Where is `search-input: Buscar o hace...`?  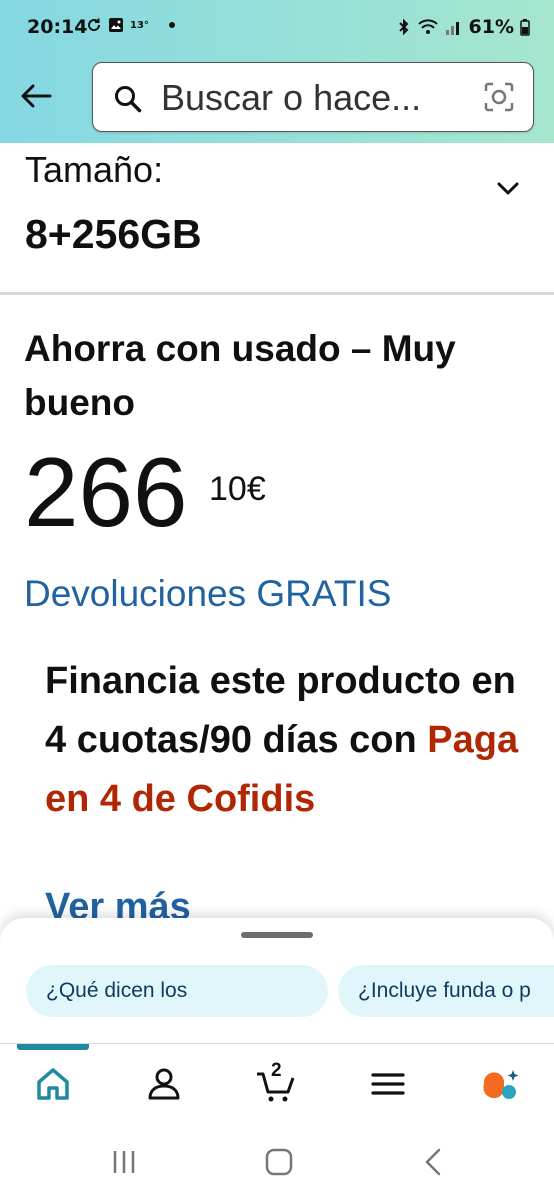 search-input: Buscar o hace... is located at coordinates (313, 97).